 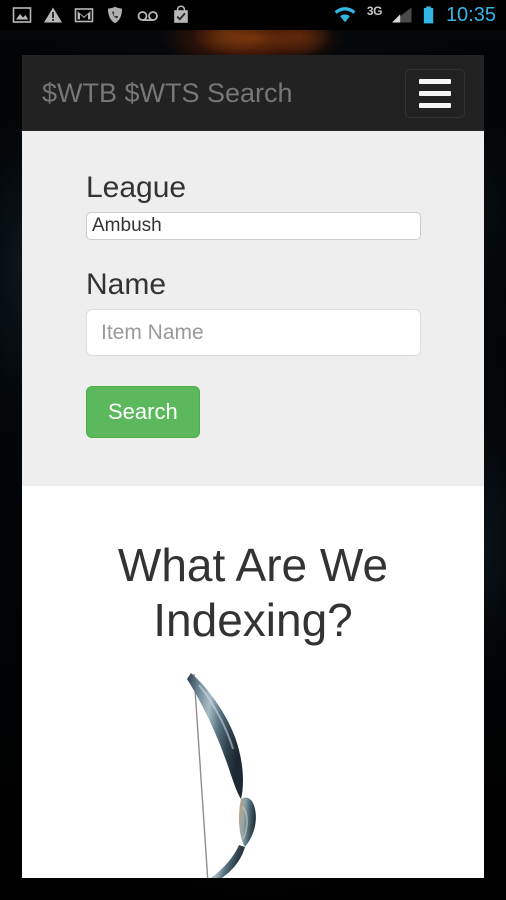 What do you see at coordinates (253, 332) in the screenshot?
I see `item-name-input` at bounding box center [253, 332].